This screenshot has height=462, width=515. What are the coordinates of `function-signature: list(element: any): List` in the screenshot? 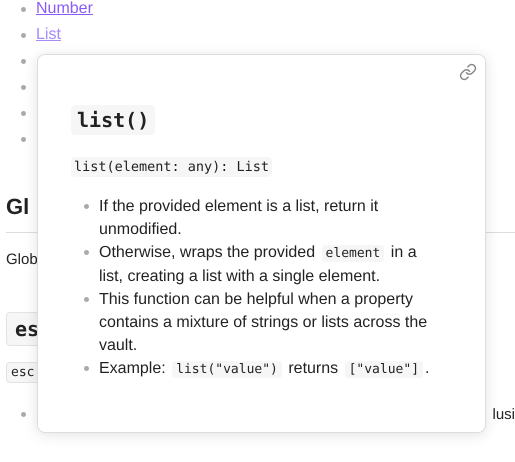 It's located at (171, 167).